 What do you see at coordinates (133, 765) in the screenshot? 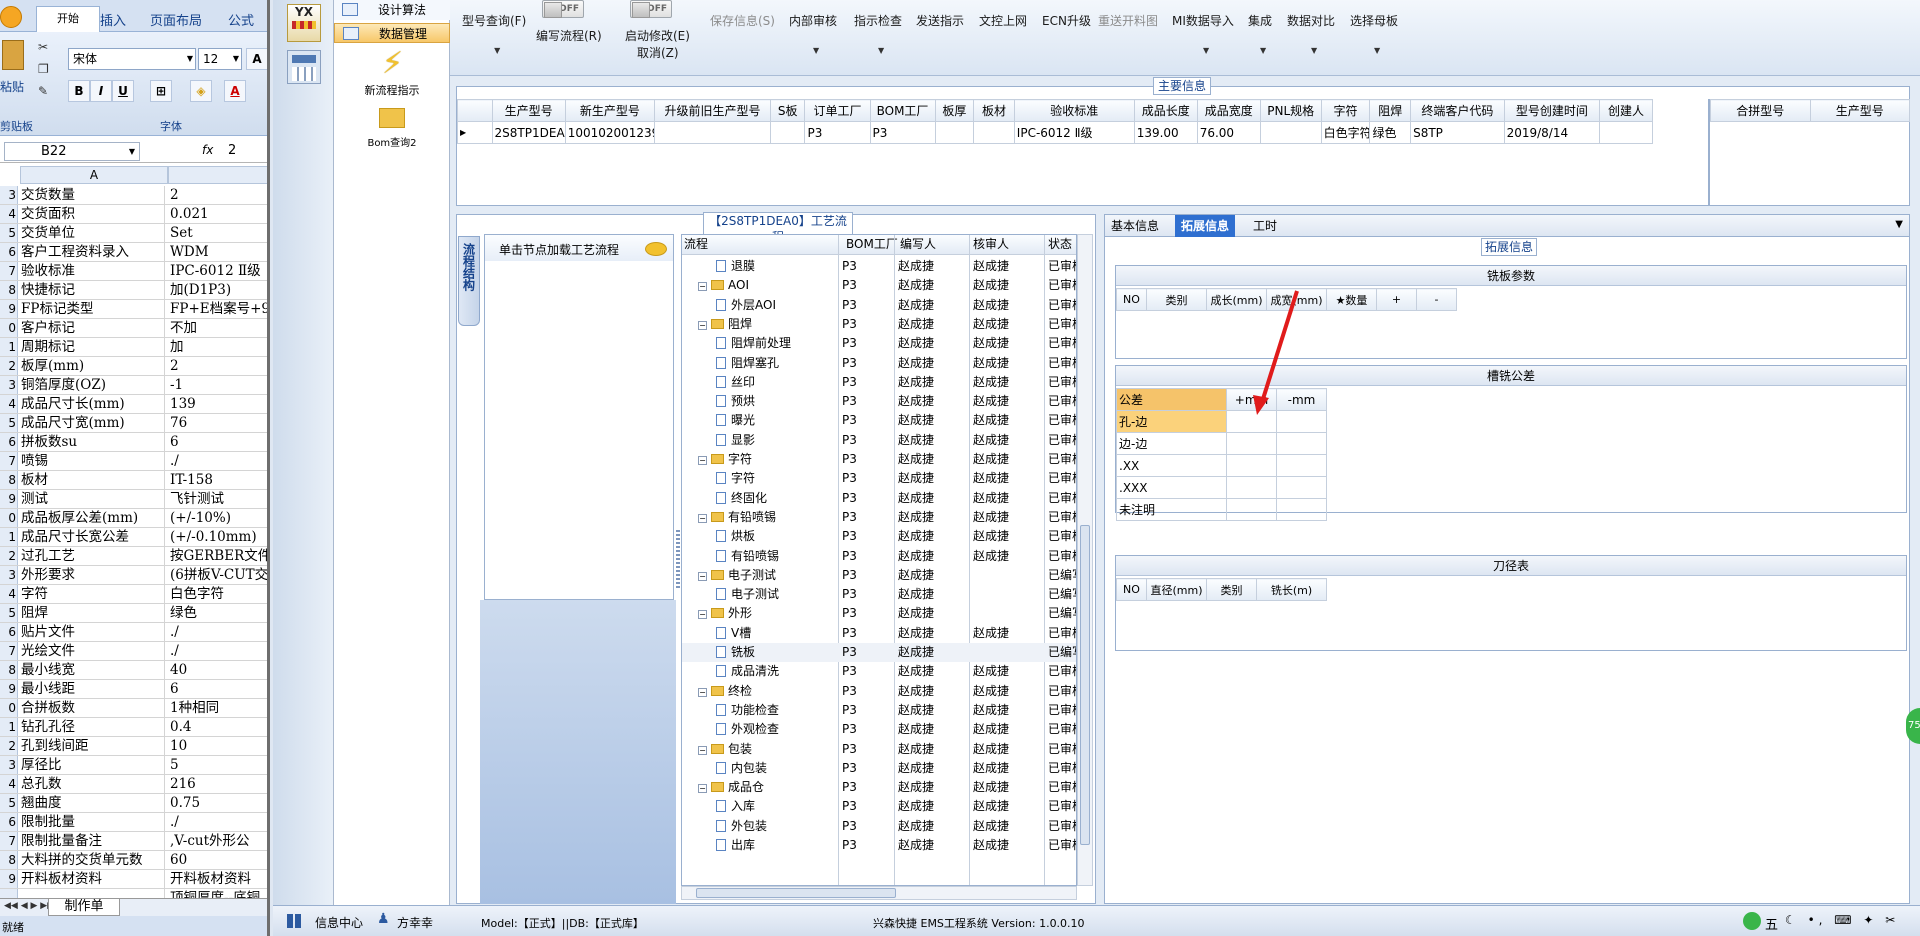
I see `sheet-row: 3 厚径比 5` at bounding box center [133, 765].